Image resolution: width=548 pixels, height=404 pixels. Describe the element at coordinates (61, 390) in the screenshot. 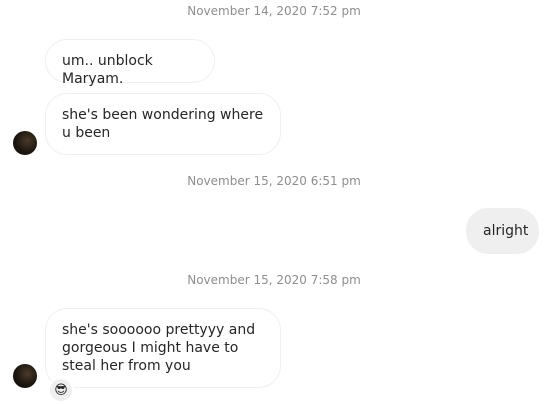

I see `sunglasses-emoji-icon: 😎` at that location.